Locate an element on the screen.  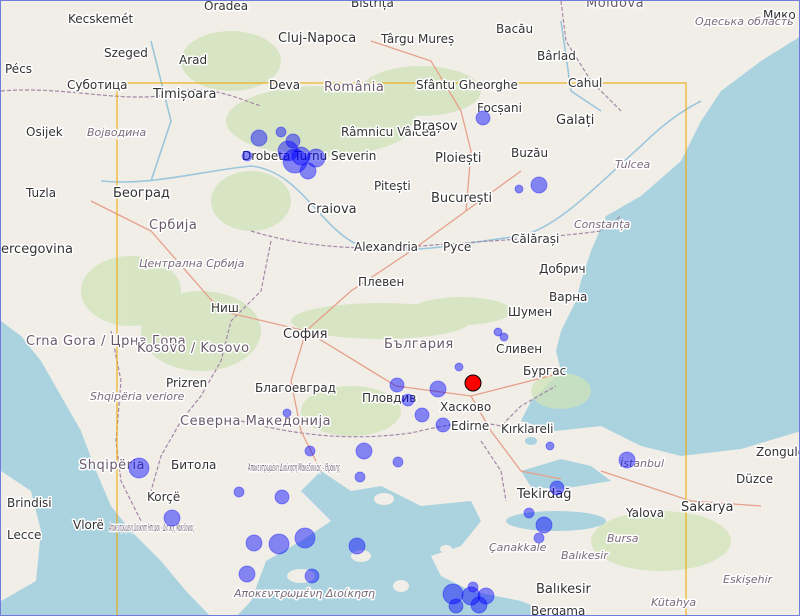
label-lecce: Lecce is located at coordinates (24, 535).